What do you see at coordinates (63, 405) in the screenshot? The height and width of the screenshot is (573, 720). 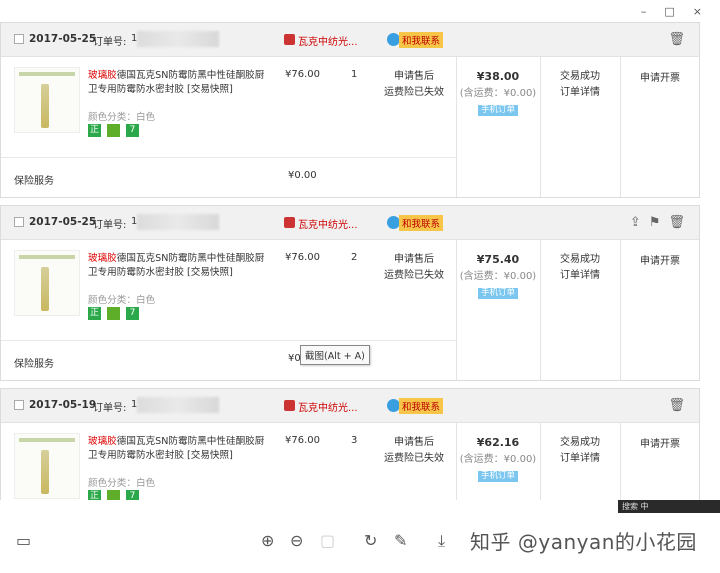 I see `order-date: 2017-05-19` at bounding box center [63, 405].